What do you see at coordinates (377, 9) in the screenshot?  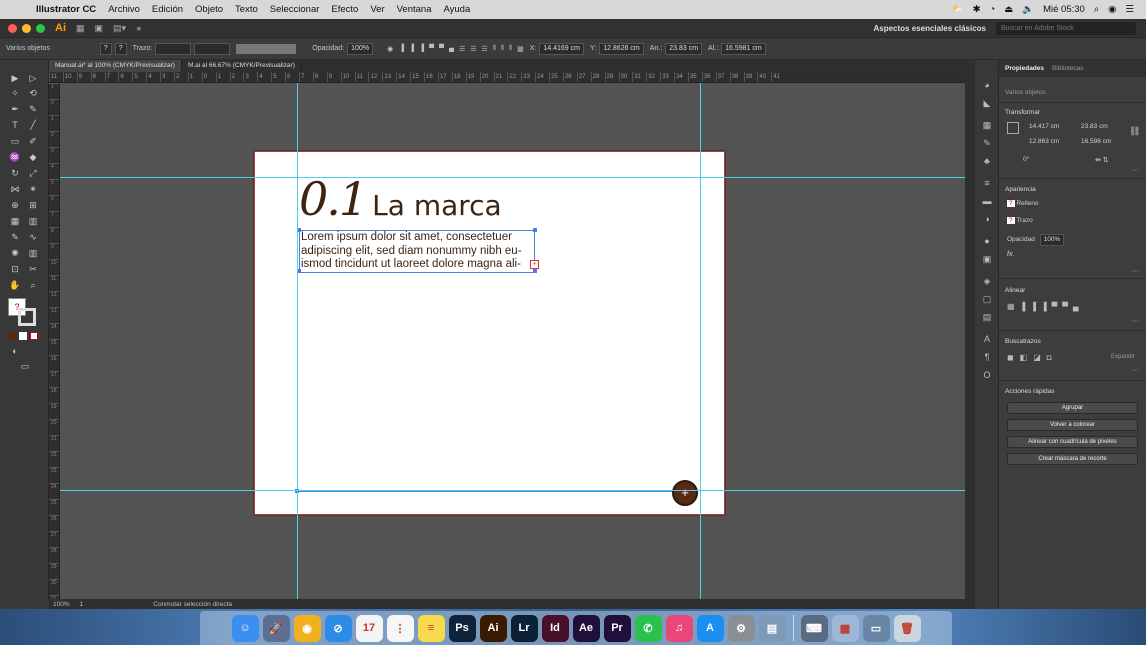 I see `menu-ver: Ver` at bounding box center [377, 9].